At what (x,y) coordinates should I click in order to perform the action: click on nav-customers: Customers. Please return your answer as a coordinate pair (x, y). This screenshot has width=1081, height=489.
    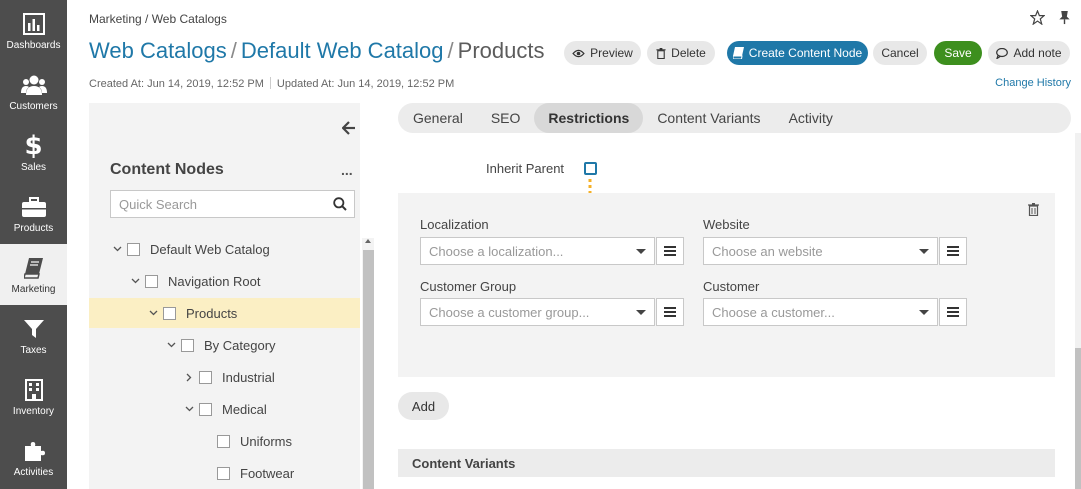
    Looking at the image, I should click on (33, 91).